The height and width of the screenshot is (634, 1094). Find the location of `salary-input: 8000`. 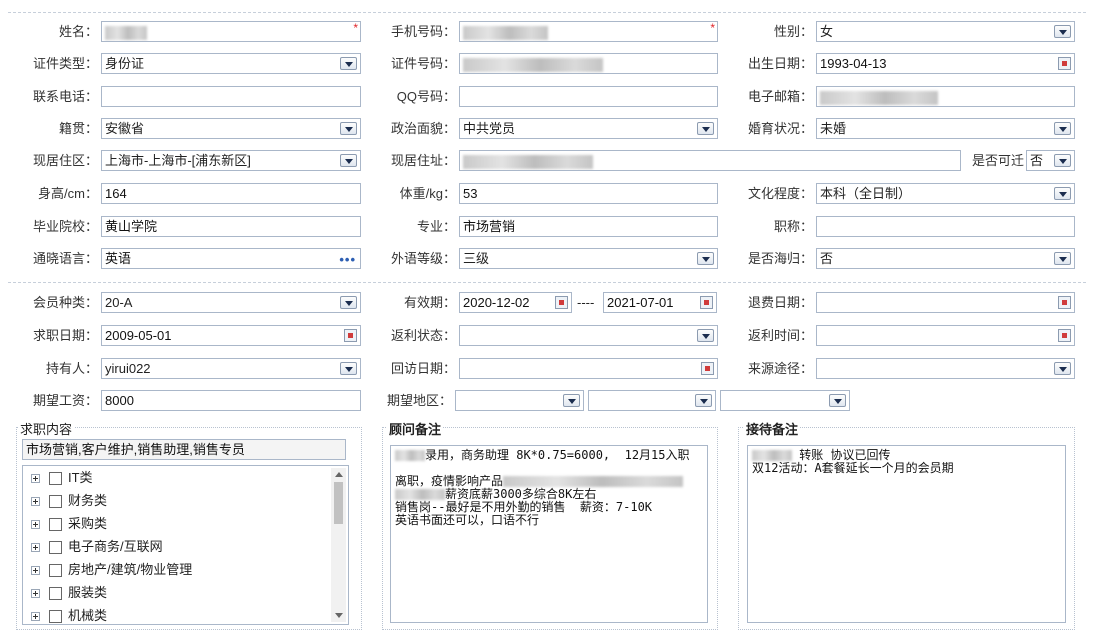

salary-input: 8000 is located at coordinates (231, 400).